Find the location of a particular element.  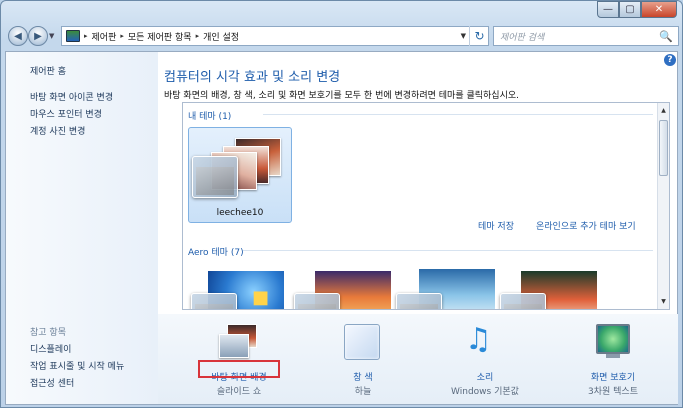

see-also-heading: 참고 항목 is located at coordinates (48, 333).